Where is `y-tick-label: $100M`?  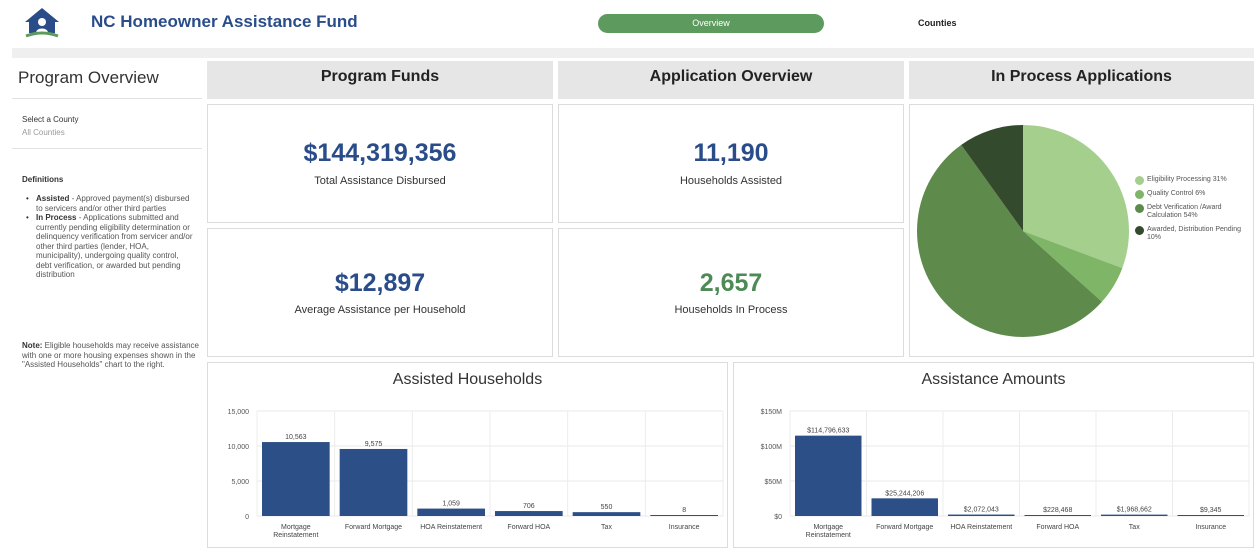
y-tick-label: $100M is located at coordinates (772, 447).